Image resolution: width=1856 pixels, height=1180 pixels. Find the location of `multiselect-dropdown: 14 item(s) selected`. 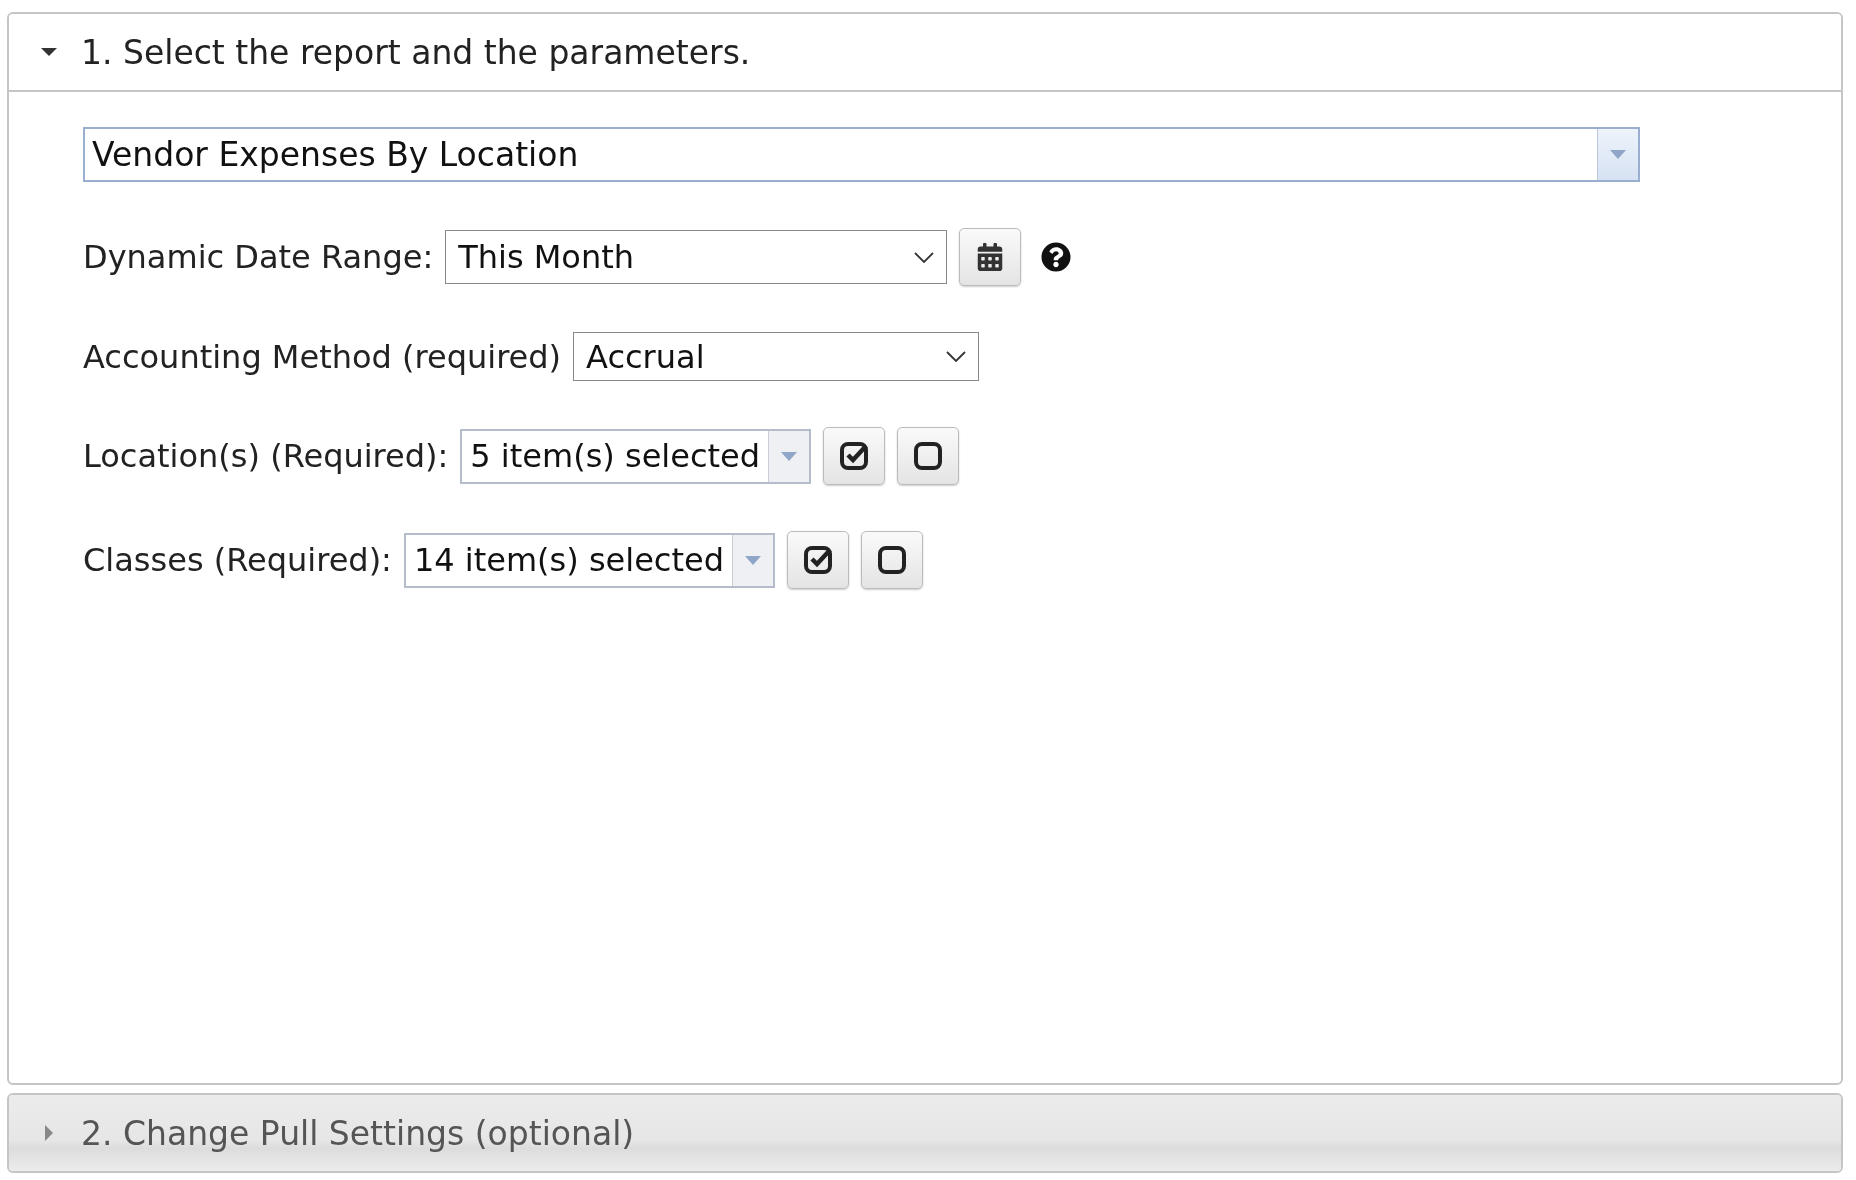

multiselect-dropdown: 14 item(s) selected is located at coordinates (589, 560).